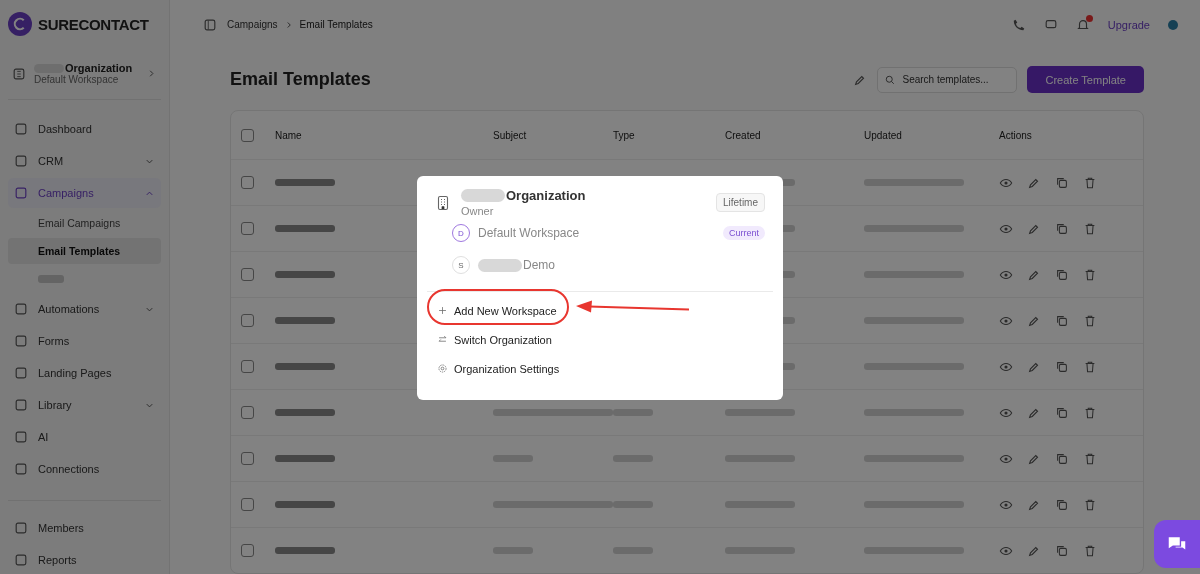  I want to click on nav-item: Campaigns, so click(84, 193).